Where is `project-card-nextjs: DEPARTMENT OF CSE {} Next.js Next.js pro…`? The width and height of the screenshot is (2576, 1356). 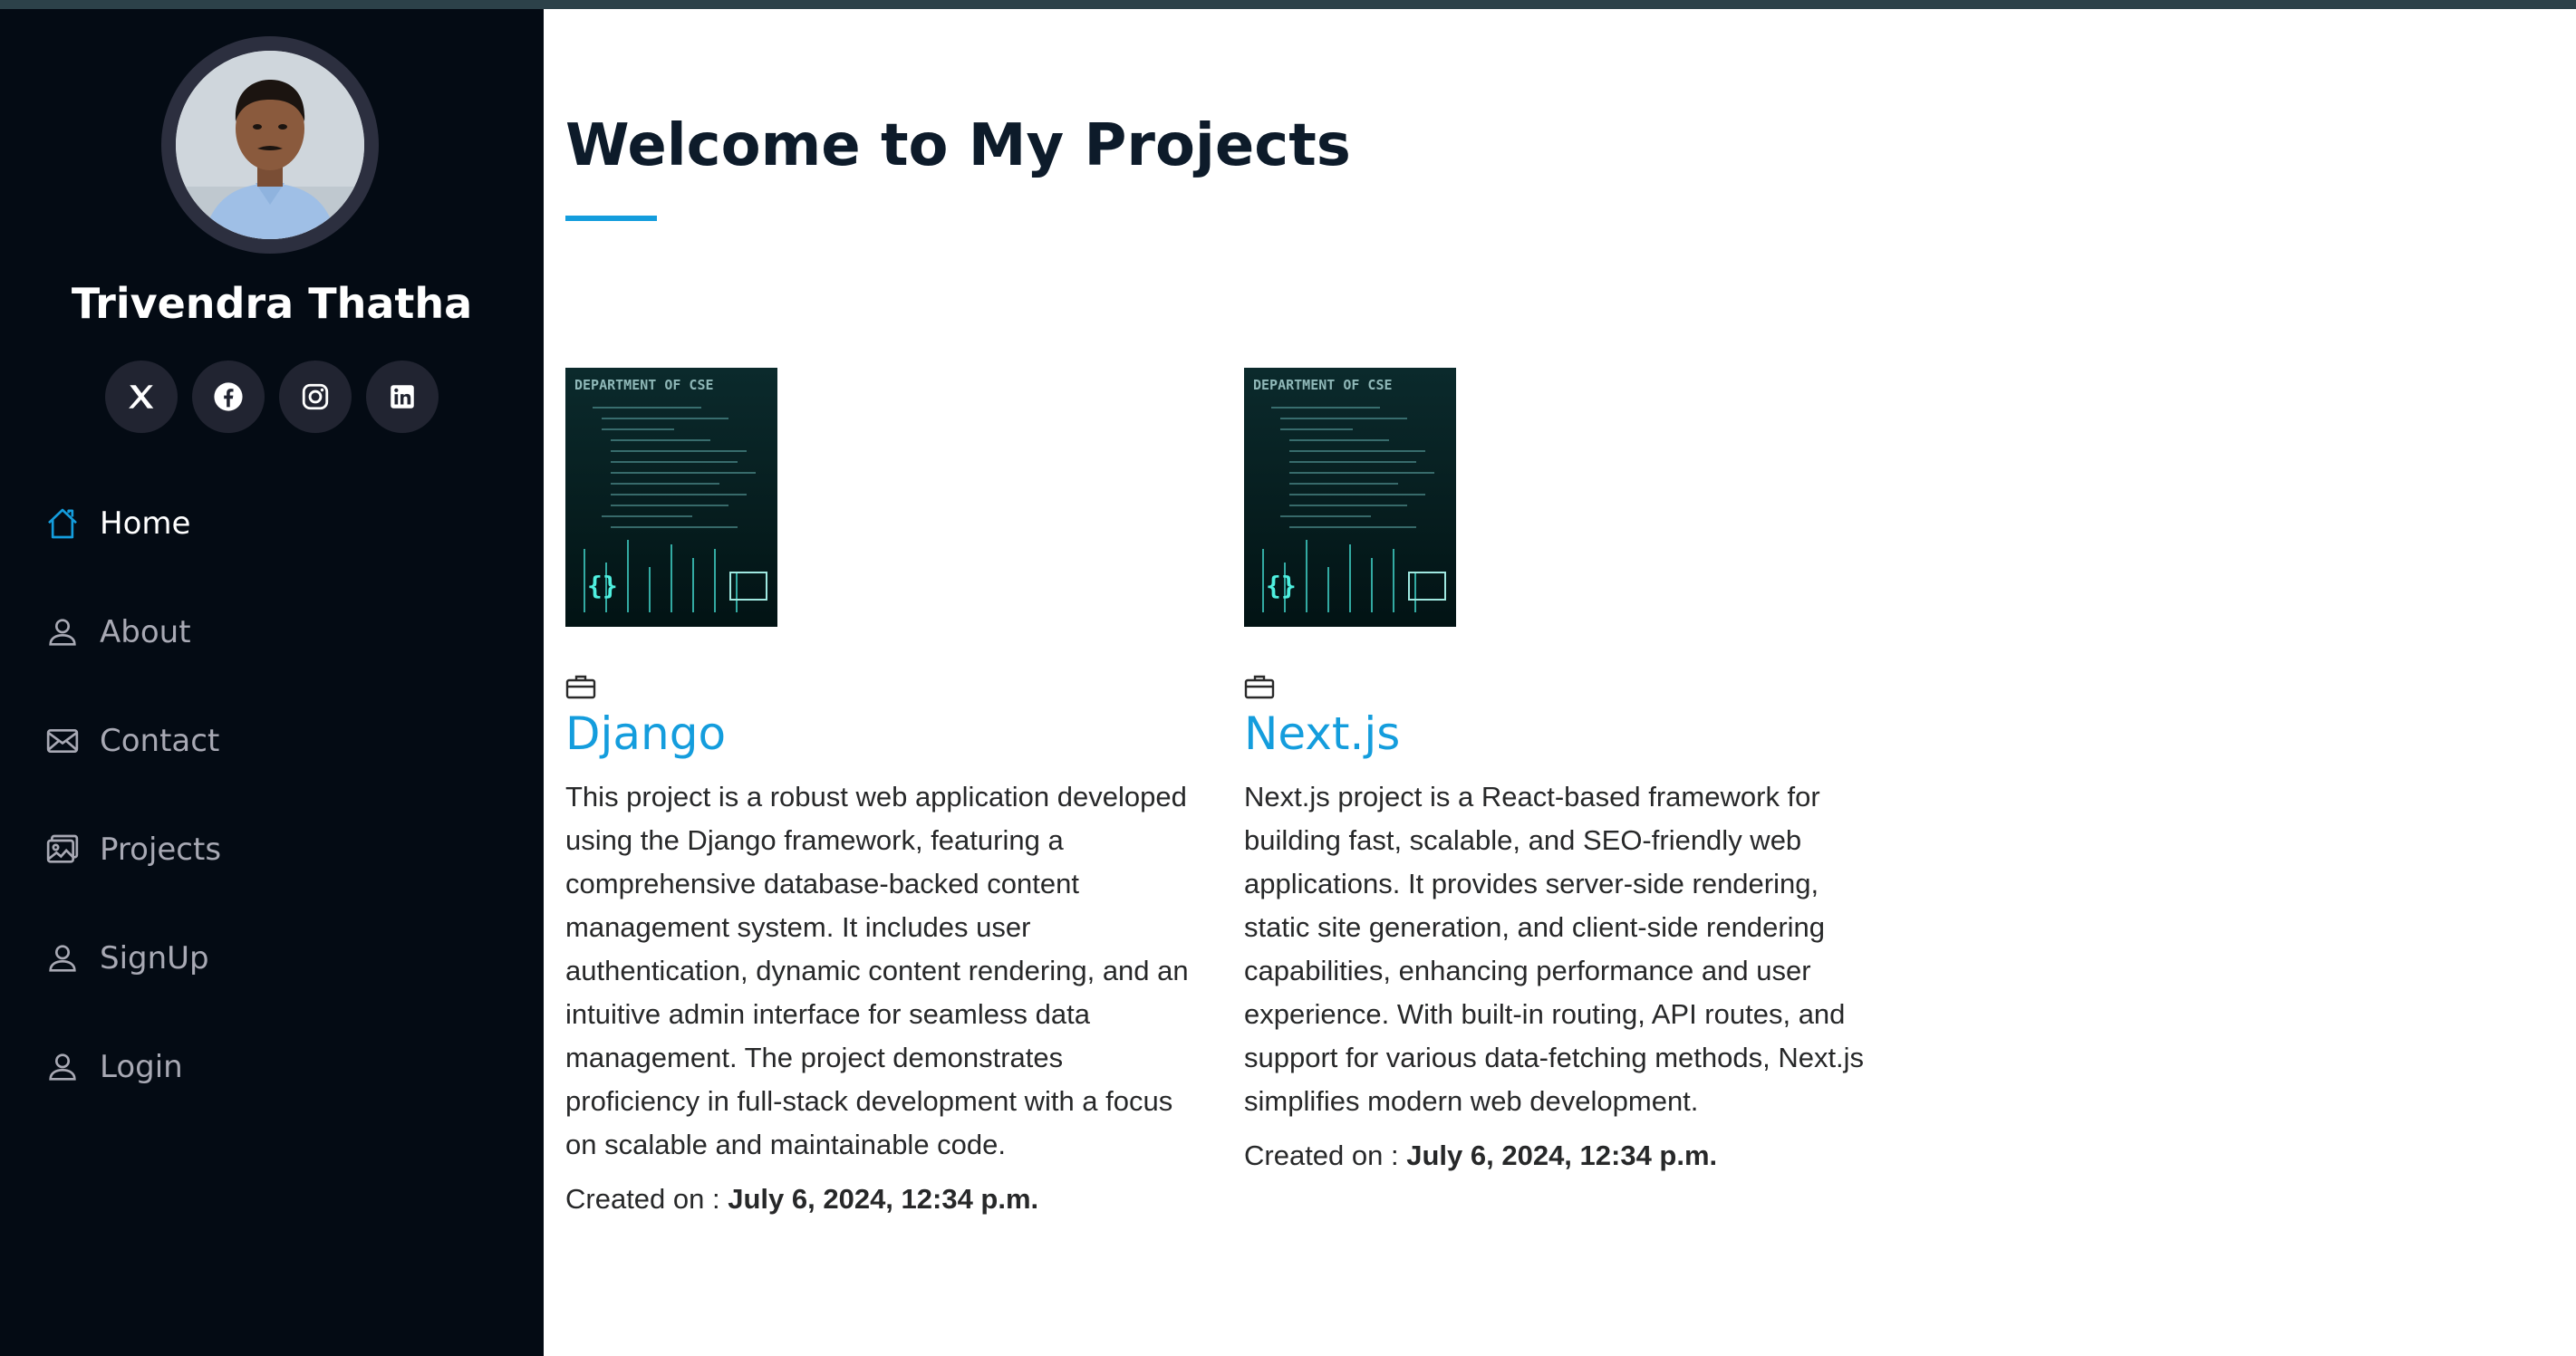 project-card-nextjs: DEPARTMENT OF CSE {} Next.js Next.js pro… is located at coordinates (1561, 770).